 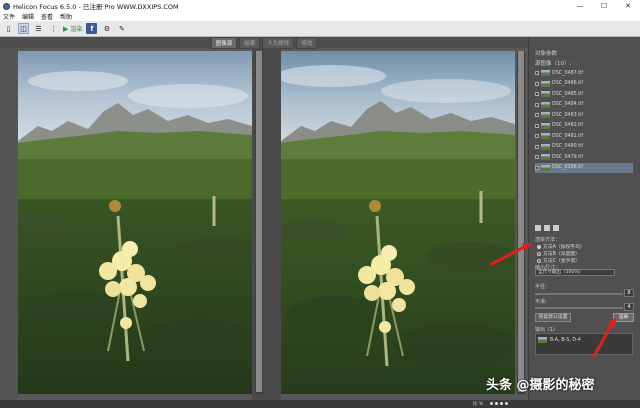 I want to click on result-scrollbar-thumb, so click(x=521, y=221).